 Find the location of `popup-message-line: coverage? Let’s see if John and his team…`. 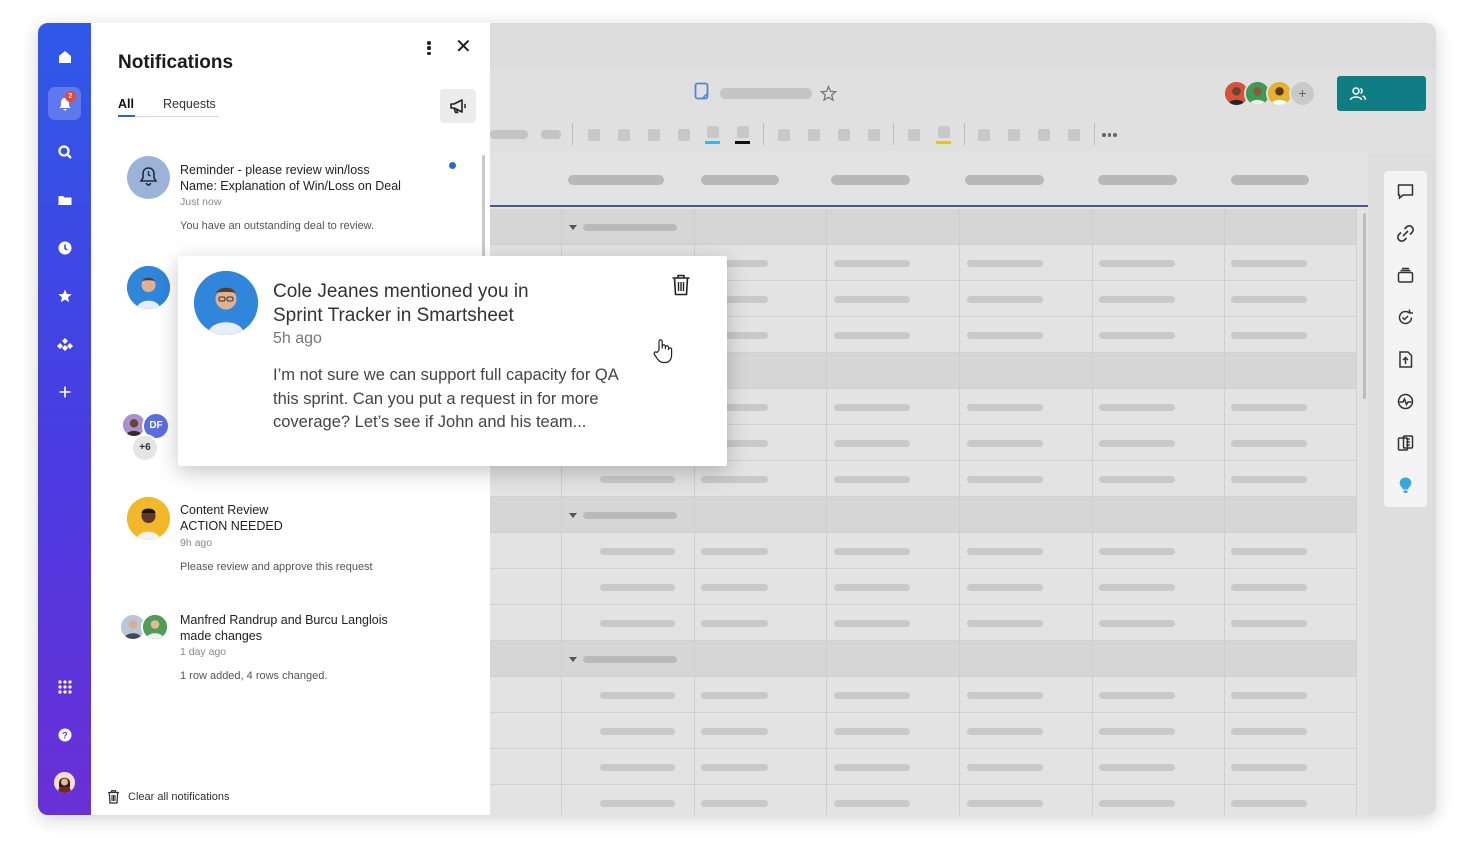

popup-message-line: coverage? Let’s see if John and his team… is located at coordinates (430, 422).